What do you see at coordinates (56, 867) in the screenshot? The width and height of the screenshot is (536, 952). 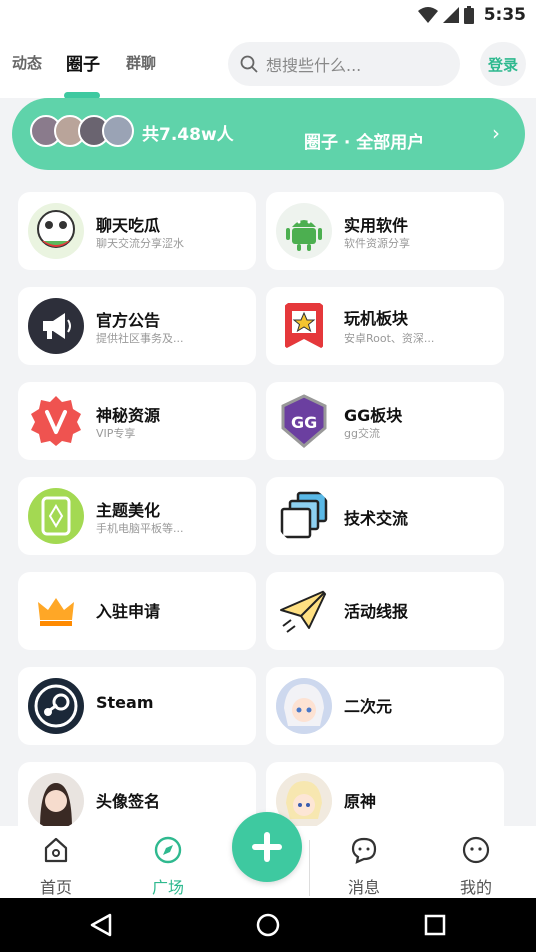 I see `nav-home: 首页` at bounding box center [56, 867].